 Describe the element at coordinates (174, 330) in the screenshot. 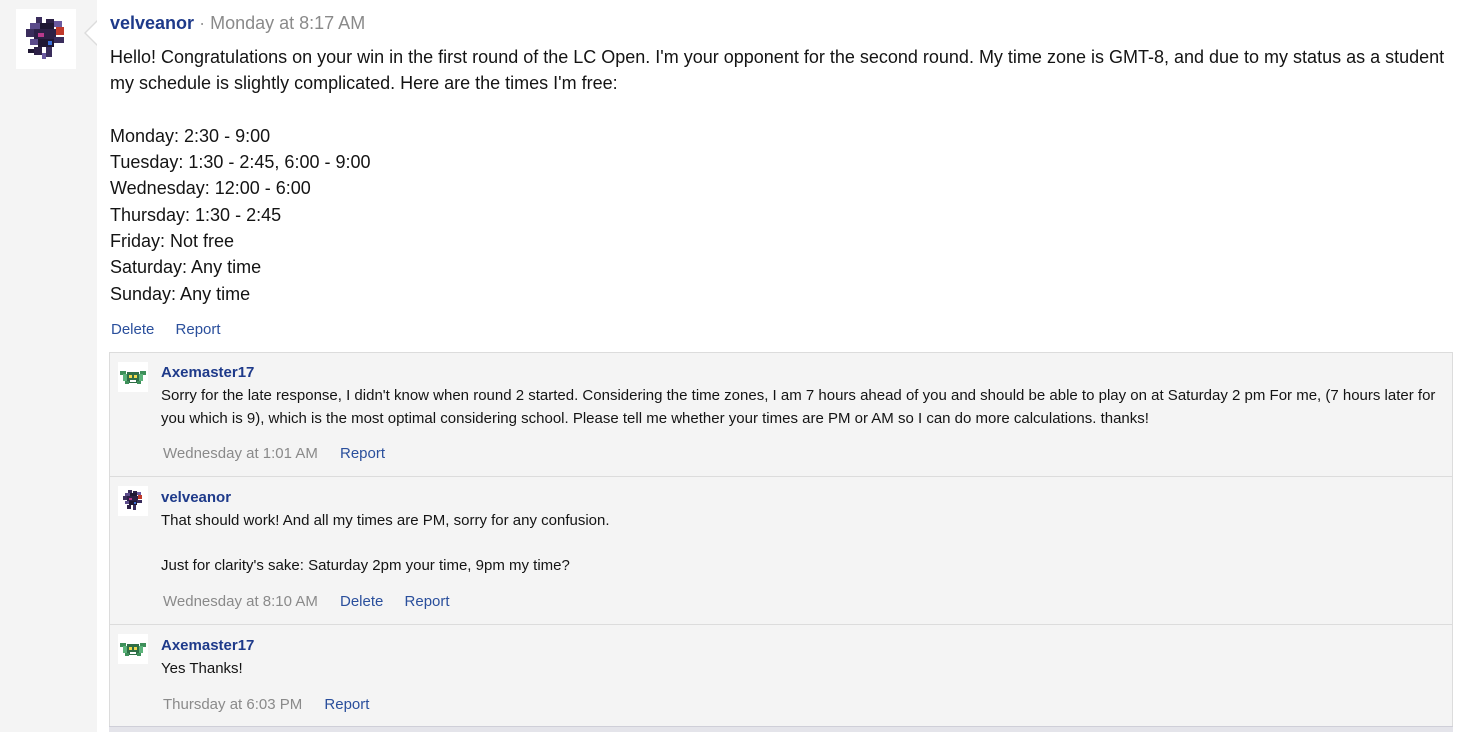

I see `post-actions: Delete Report` at that location.